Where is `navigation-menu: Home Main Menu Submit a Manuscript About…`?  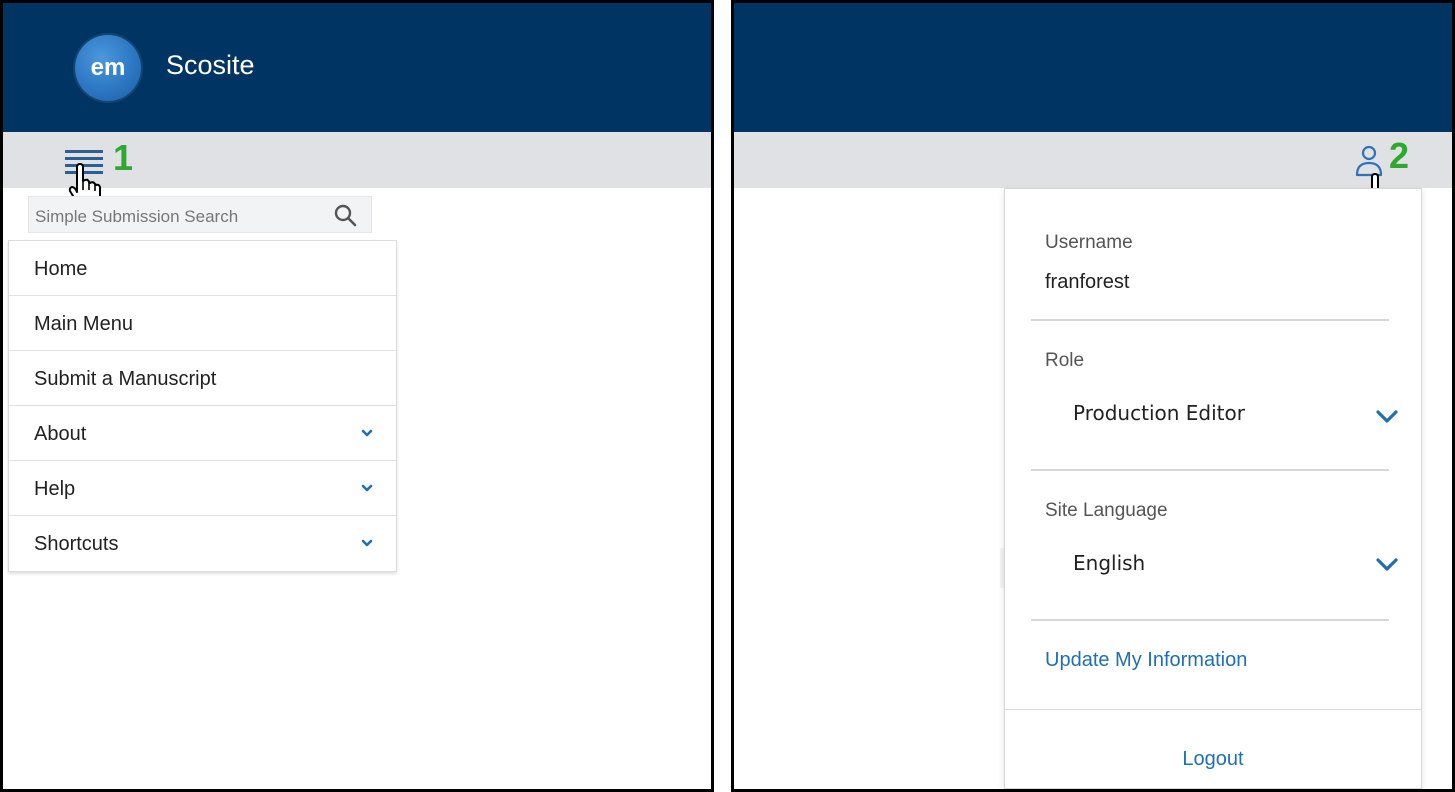 navigation-menu: Home Main Menu Submit a Manuscript About… is located at coordinates (202, 406).